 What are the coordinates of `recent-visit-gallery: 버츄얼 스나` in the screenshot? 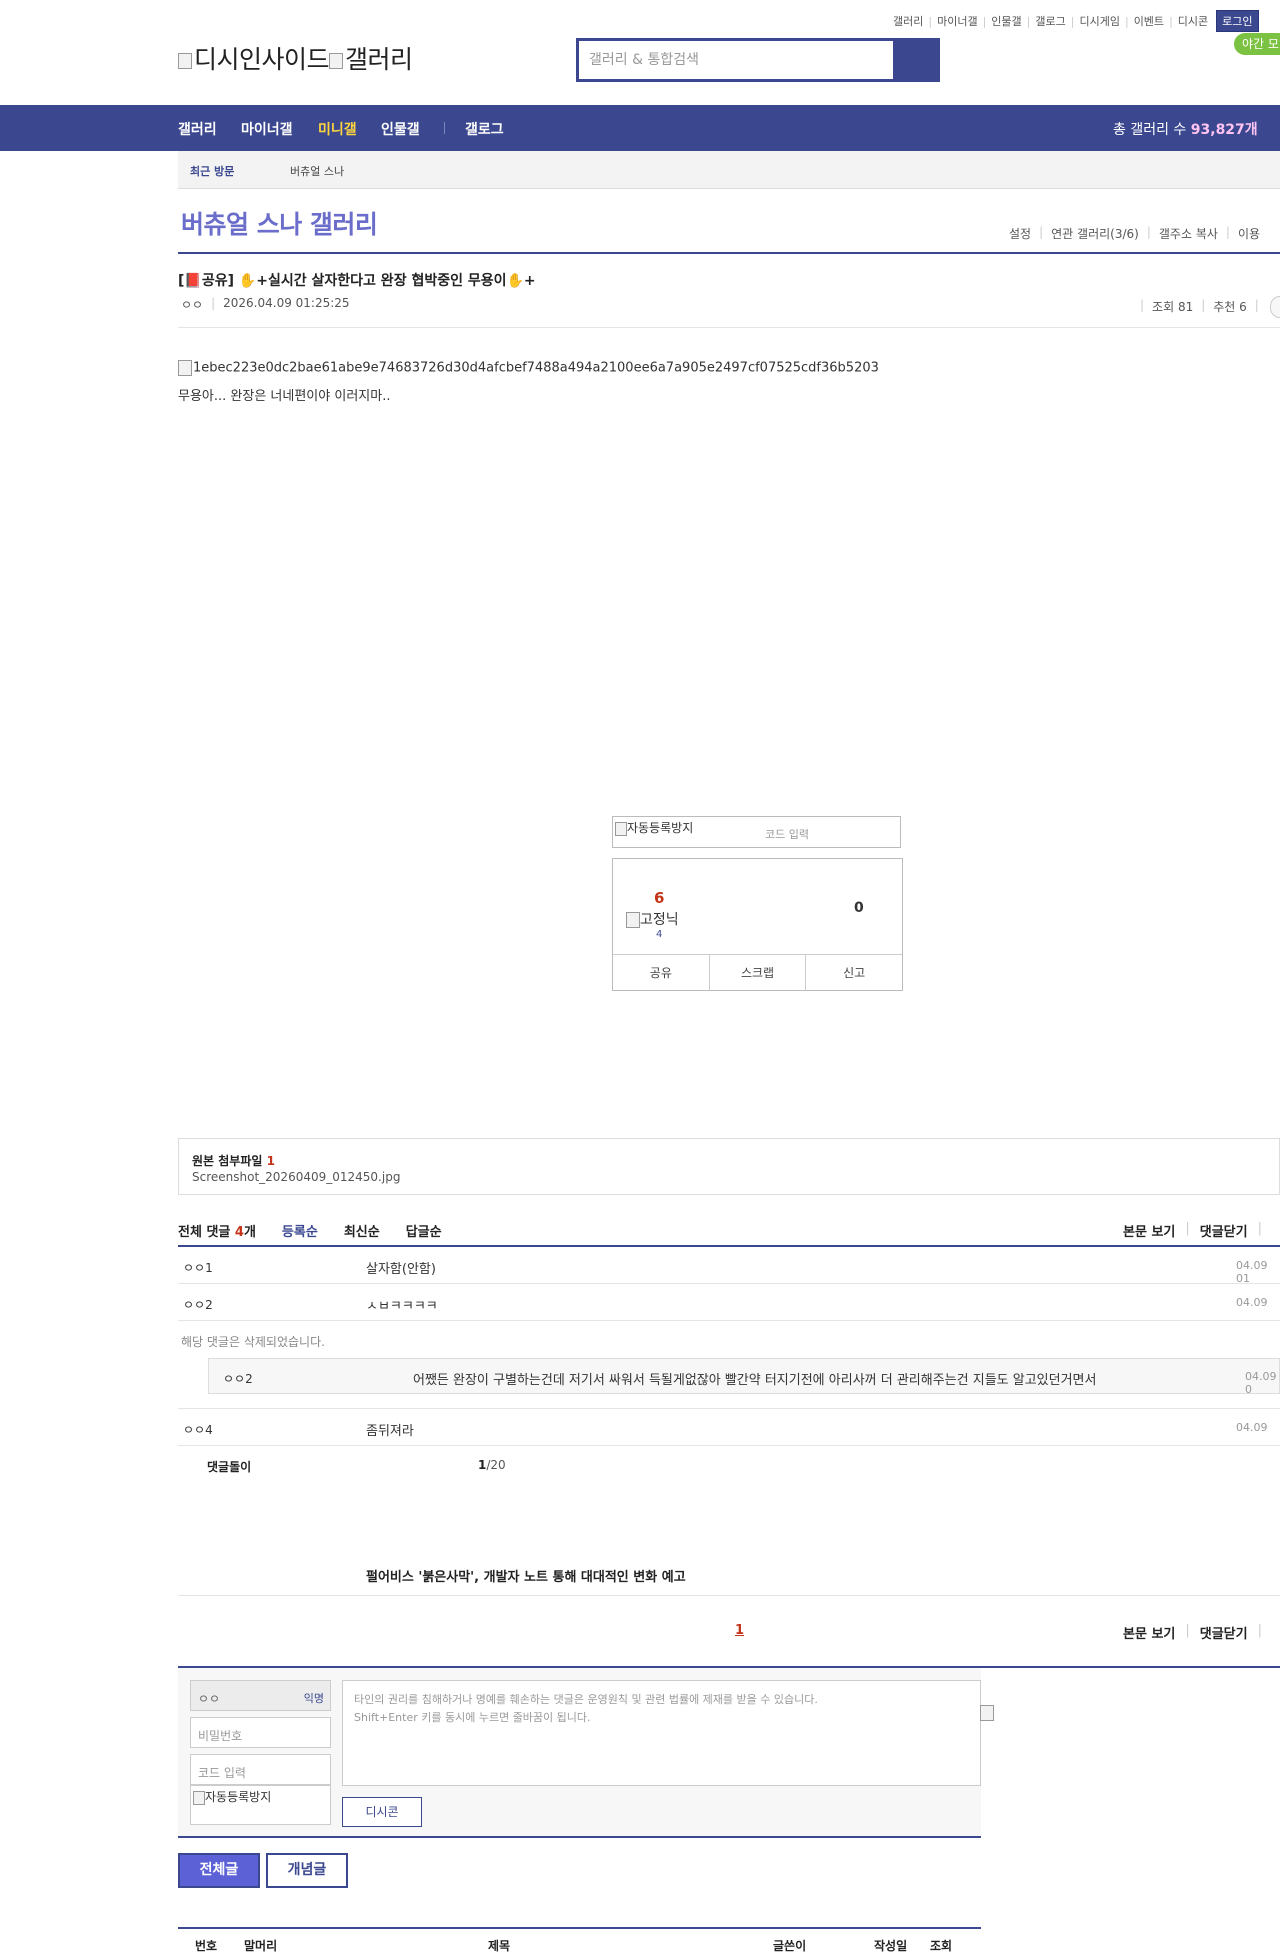 It's located at (317, 171).